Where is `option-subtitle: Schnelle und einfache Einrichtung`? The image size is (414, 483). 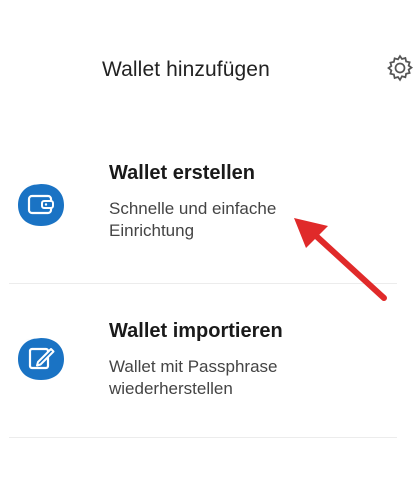
option-subtitle: Schnelle und einfache Einrichtung is located at coordinates (193, 219).